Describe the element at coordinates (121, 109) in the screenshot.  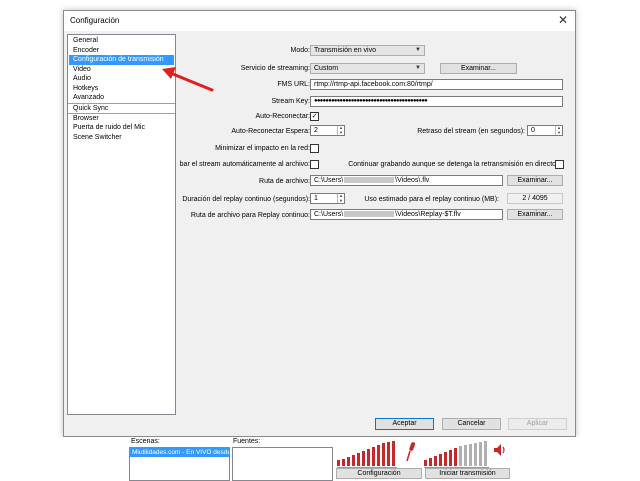
I see `sidebar-item-quick-sync: Quick Sync` at that location.